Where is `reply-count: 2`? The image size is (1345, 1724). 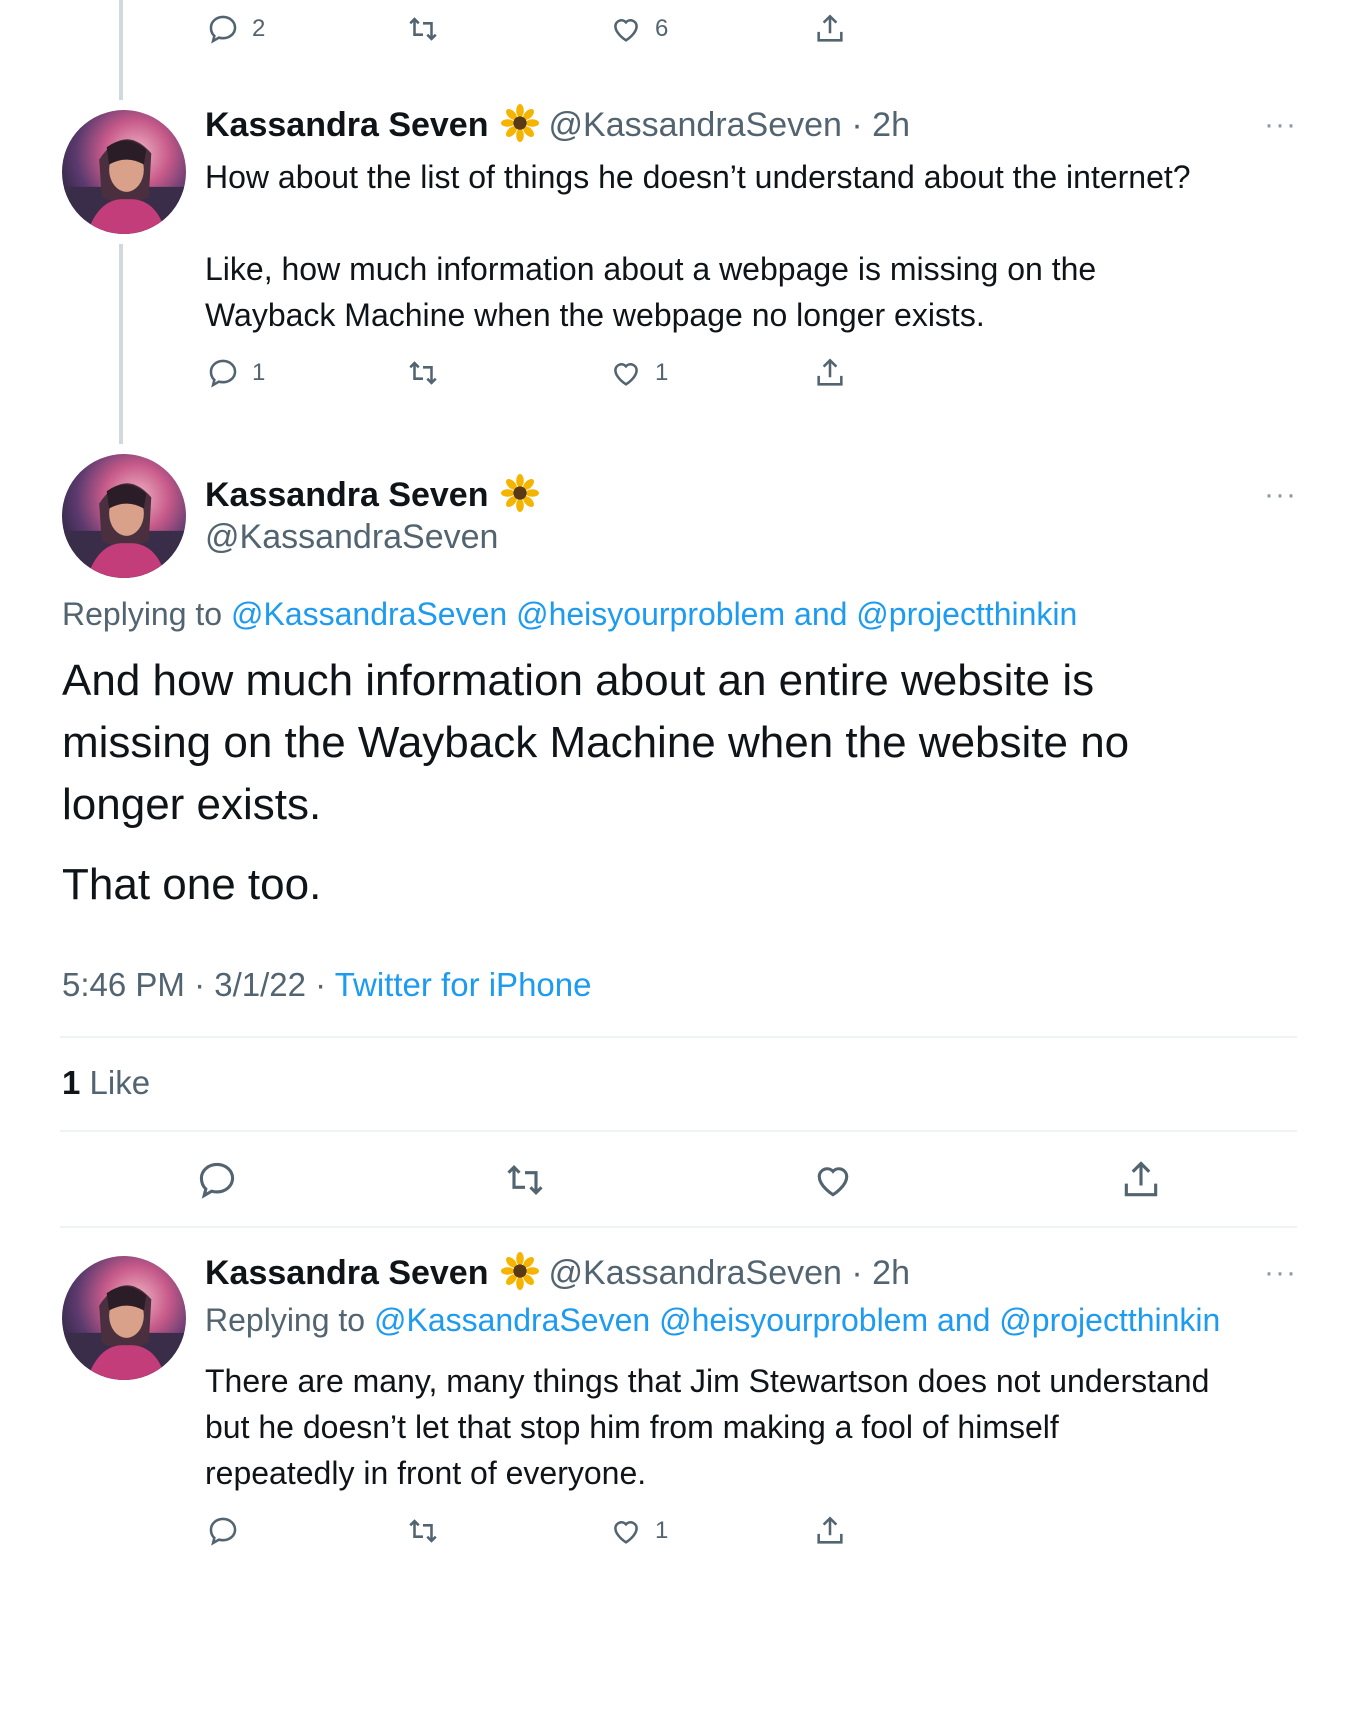
reply-count: 2 is located at coordinates (259, 28).